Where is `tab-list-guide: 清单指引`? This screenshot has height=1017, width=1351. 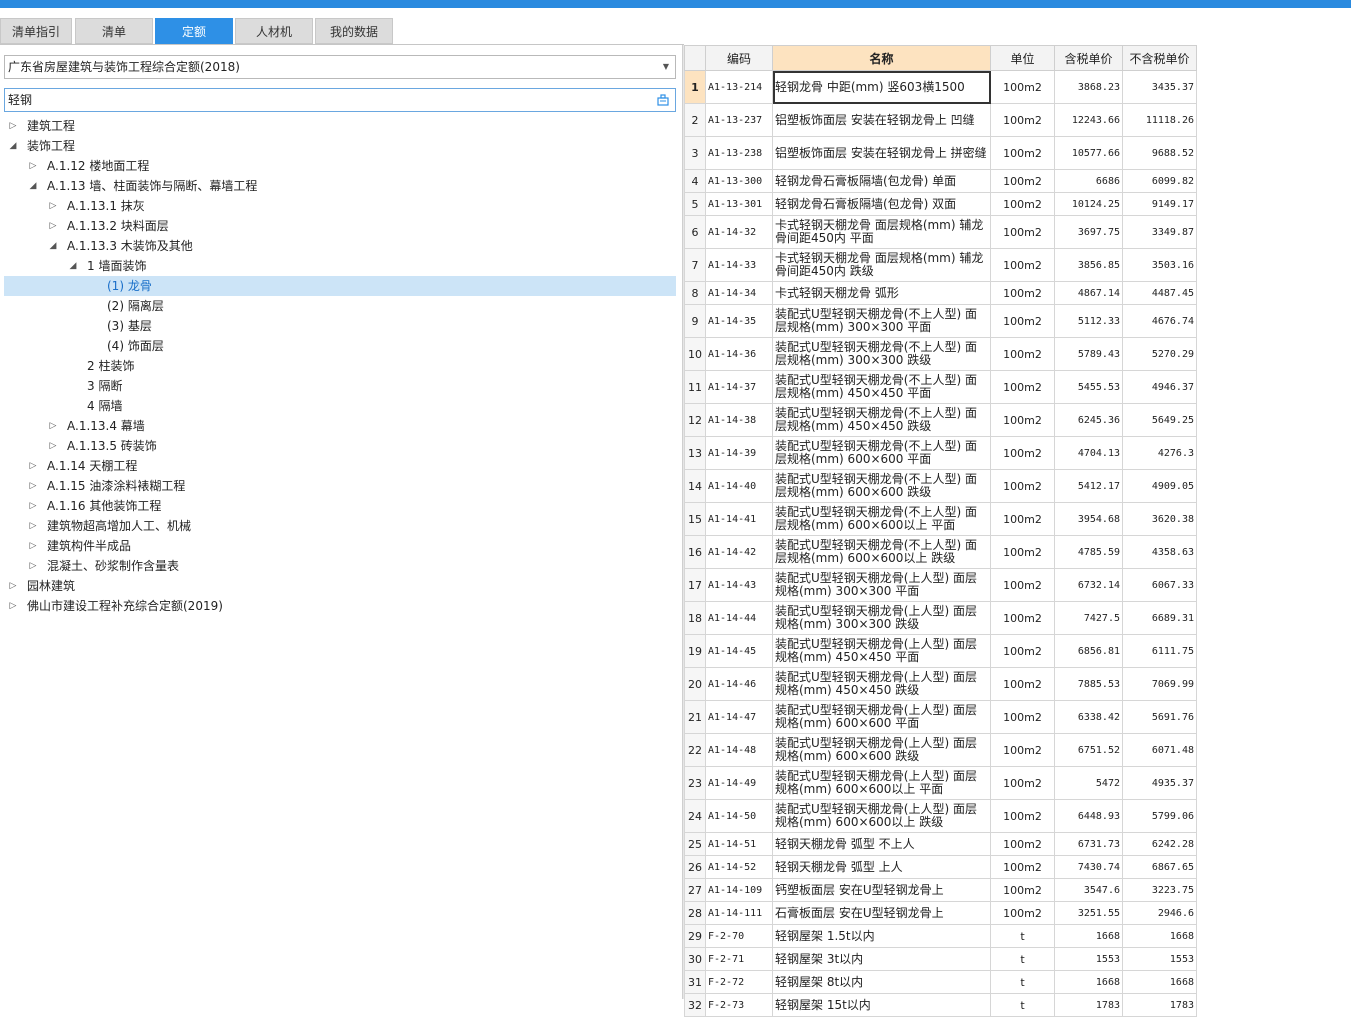
tab-list-guide: 清单指引 is located at coordinates (36, 31).